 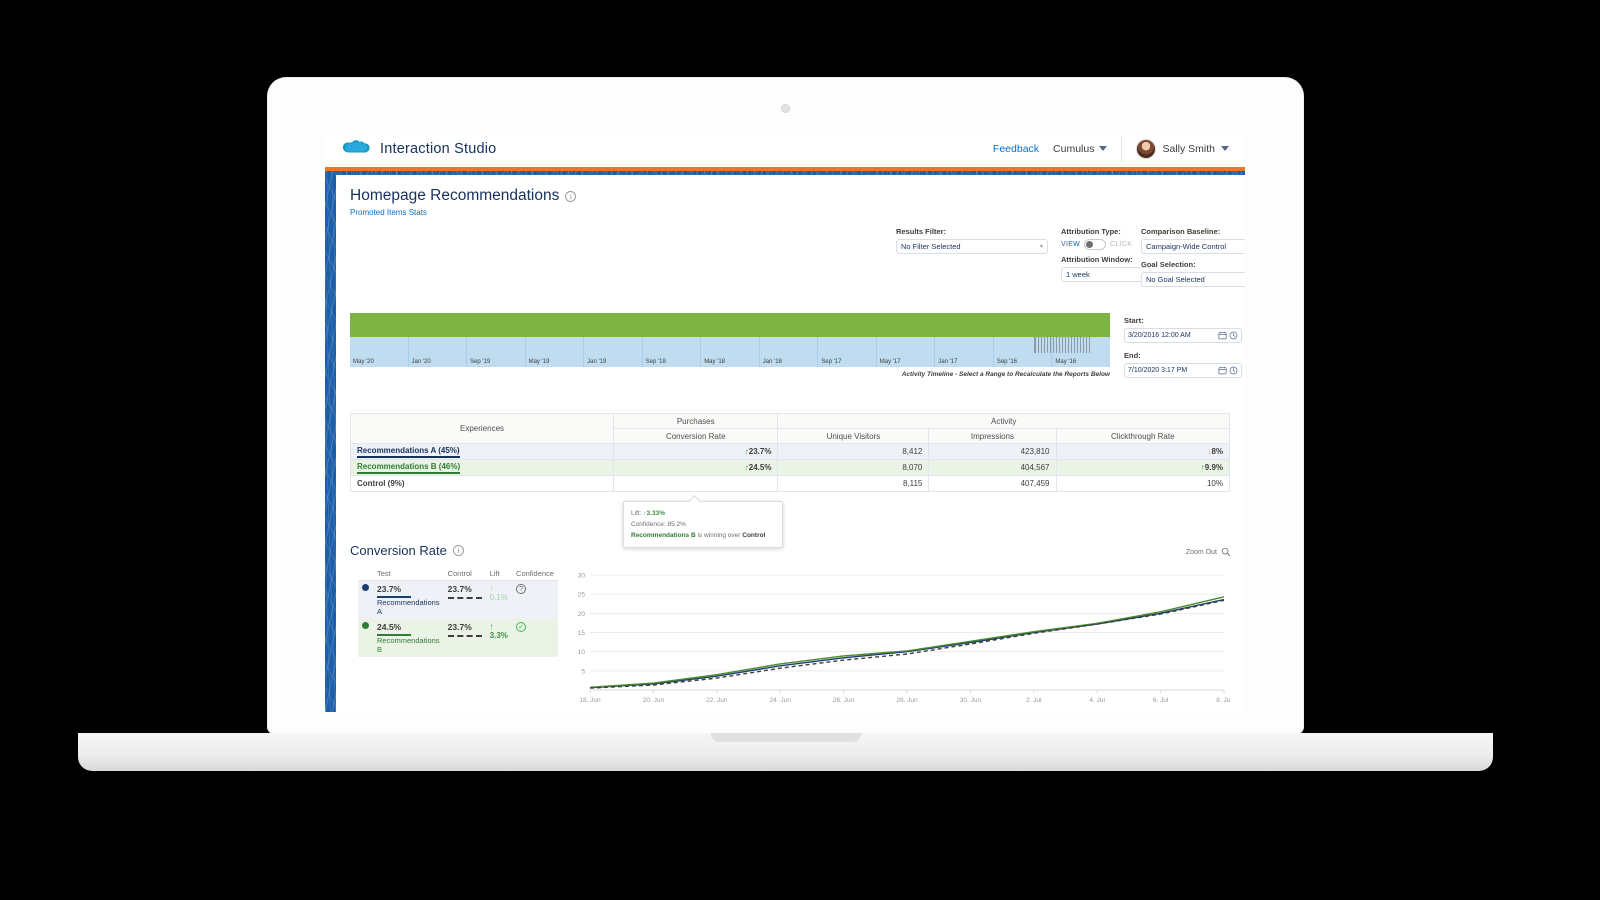 I want to click on end-date-field: 7/10/2020 3:17 PM, so click(x=1183, y=370).